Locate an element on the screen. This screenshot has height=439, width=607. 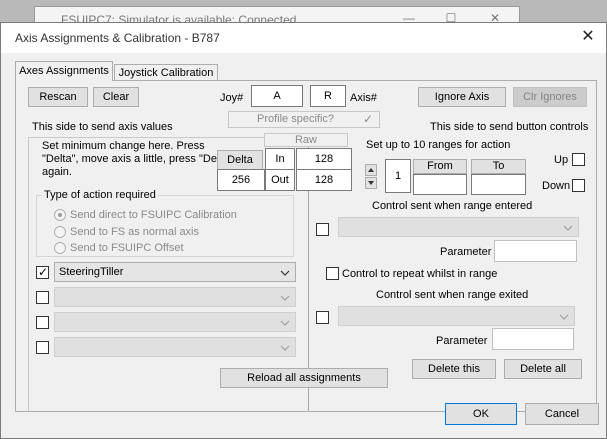
down-label: Down is located at coordinates (556, 186).